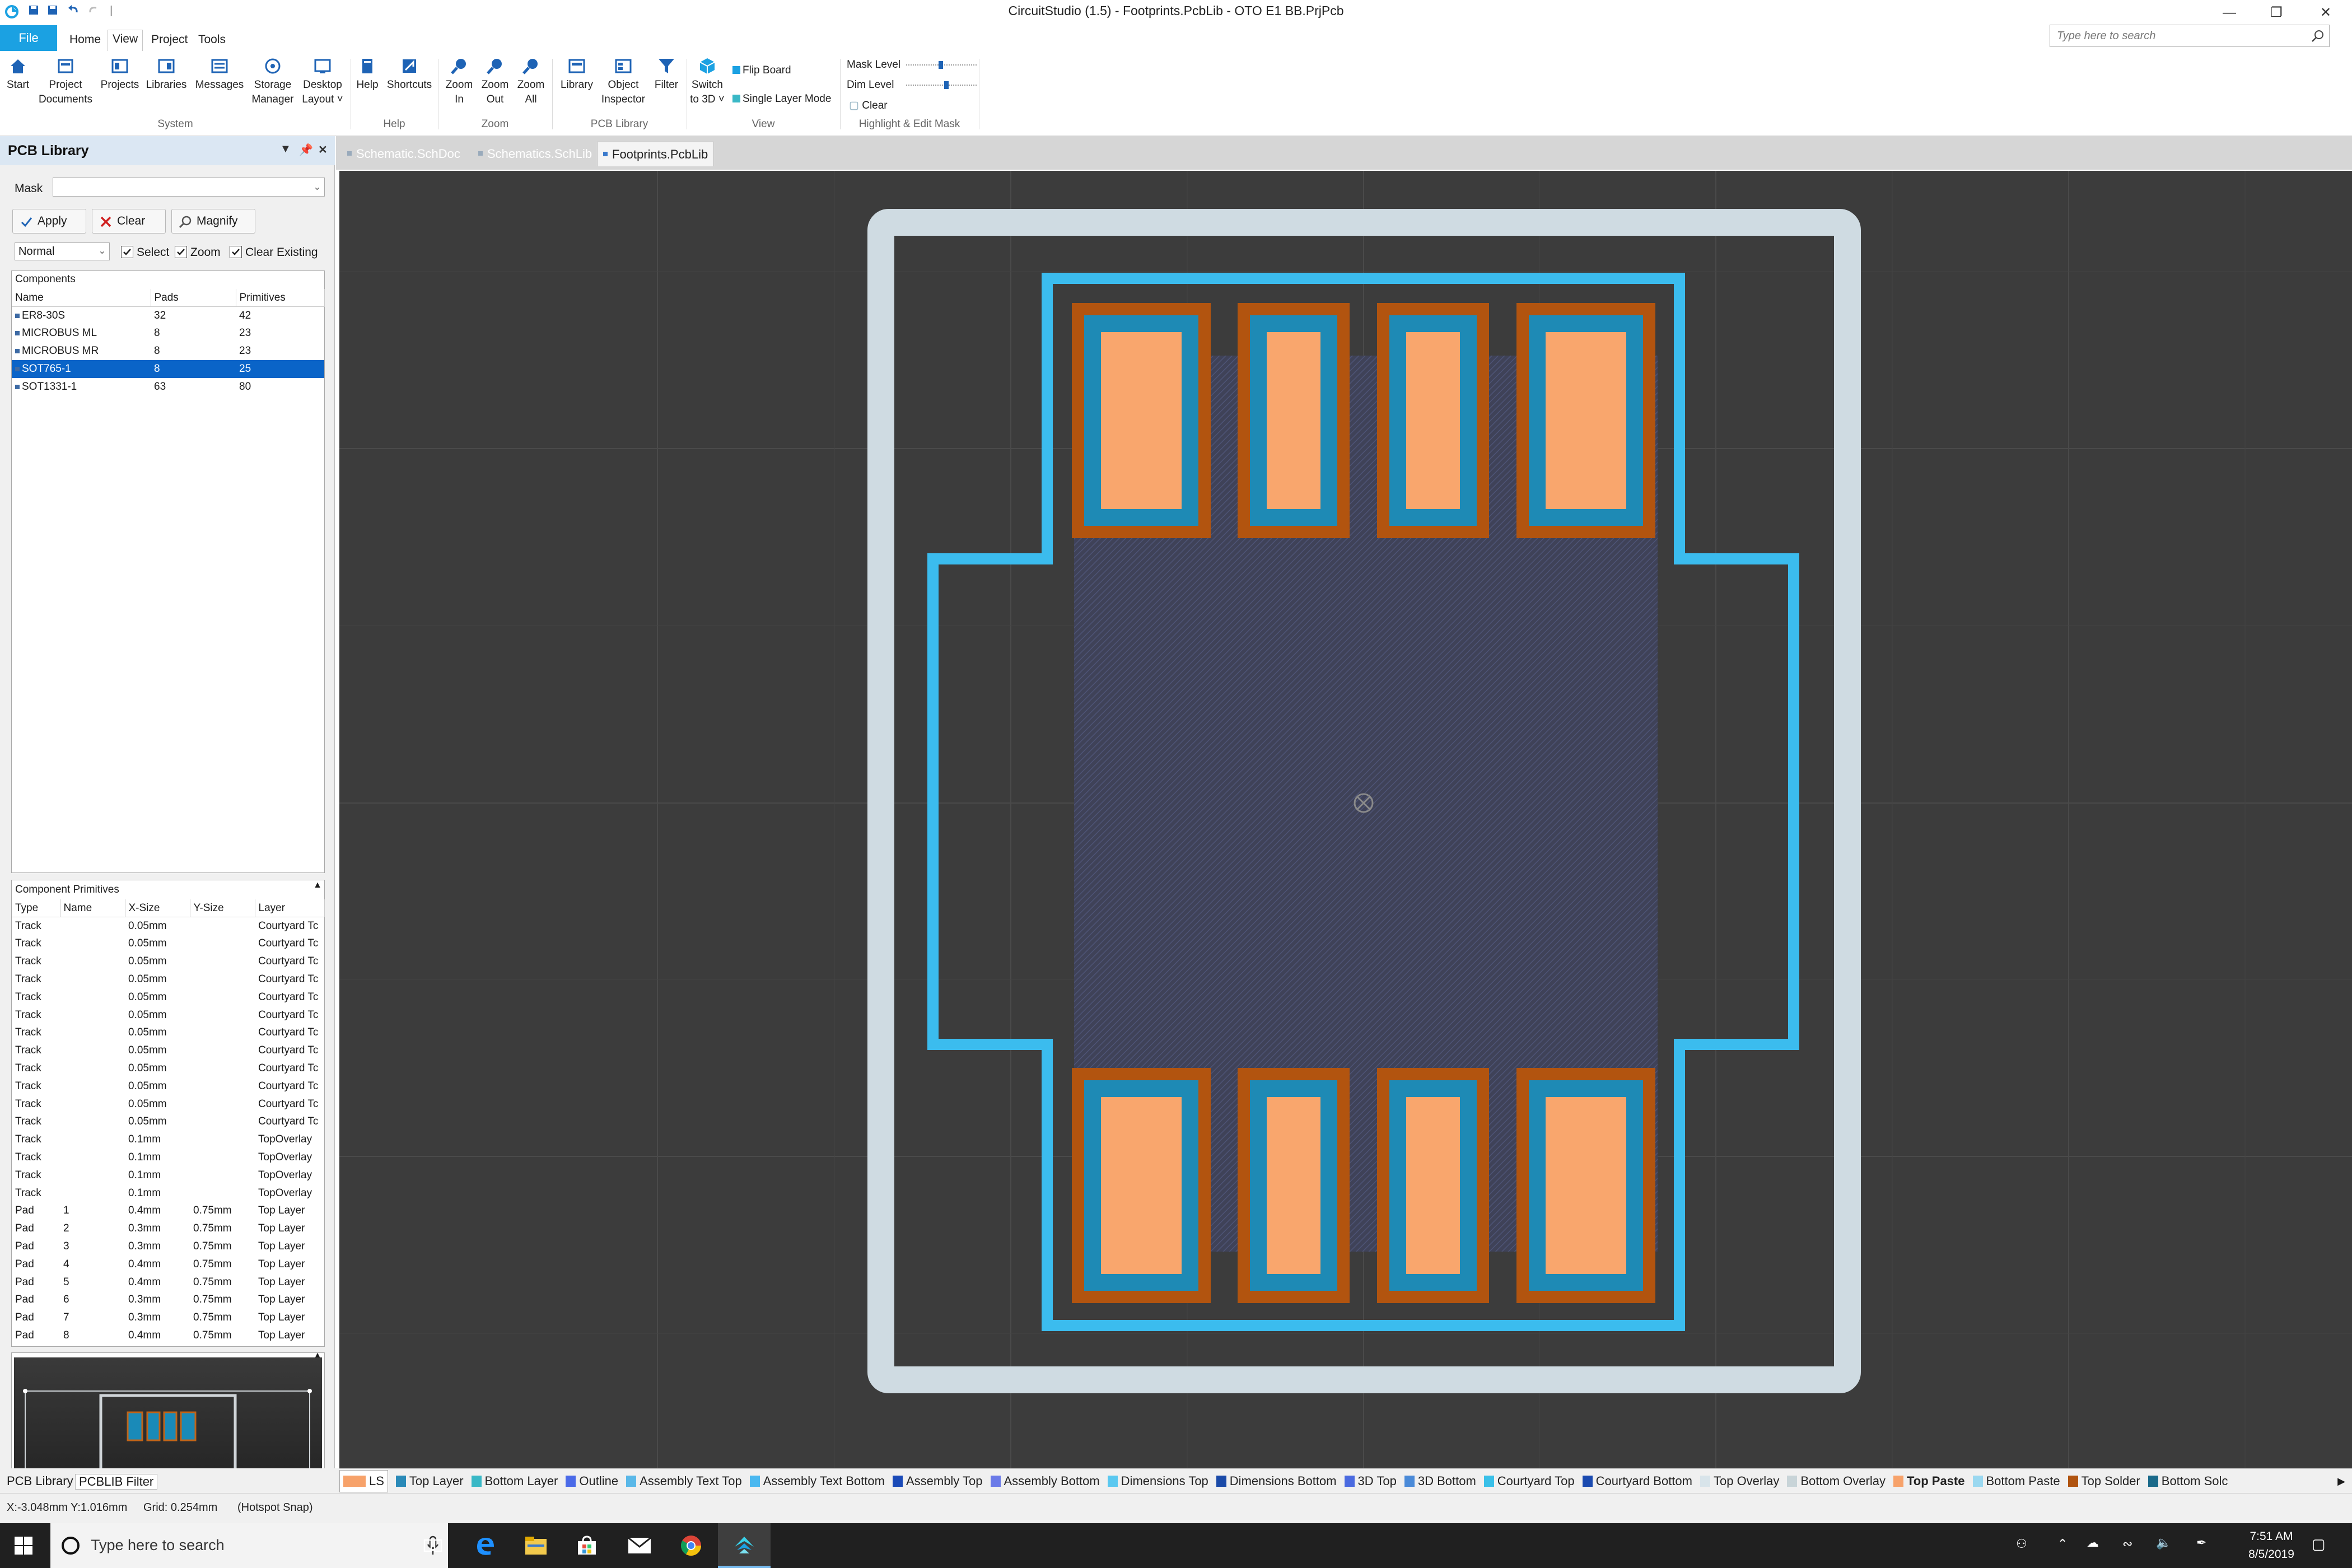  I want to click on tab-pcb-library: PCB Library, so click(40, 1481).